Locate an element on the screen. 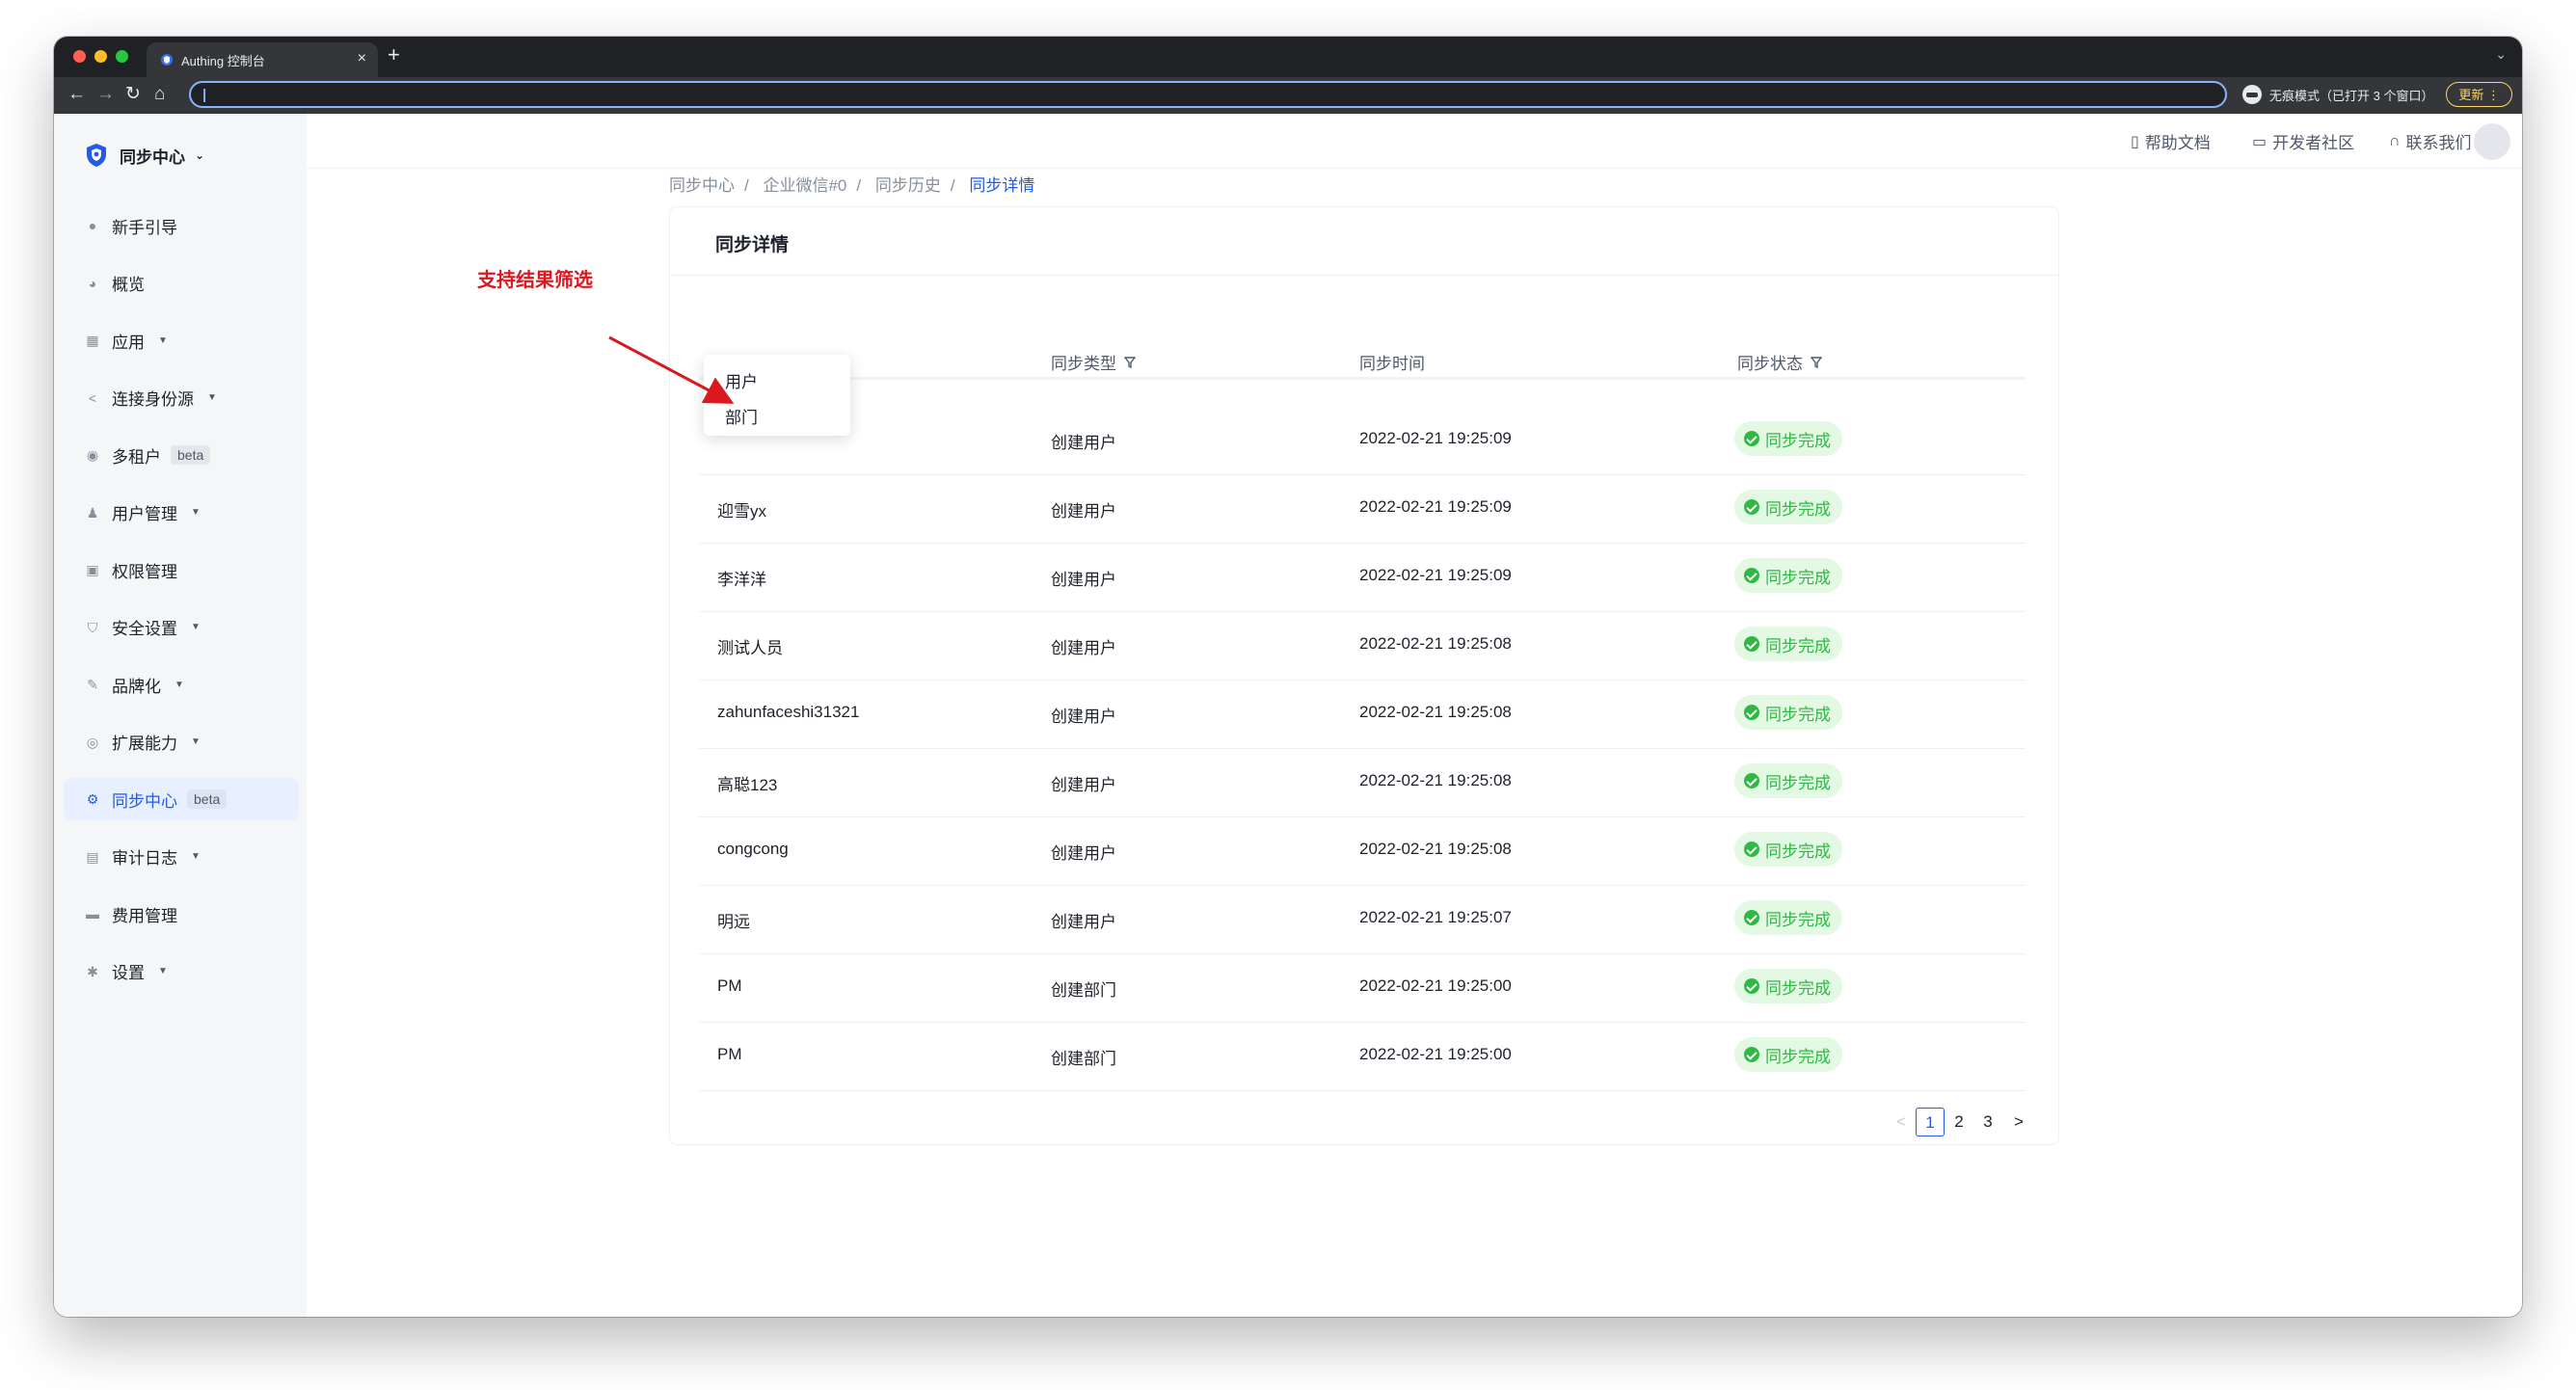 Image resolution: width=2576 pixels, height=1390 pixels. back-icon: ← is located at coordinates (76, 94).